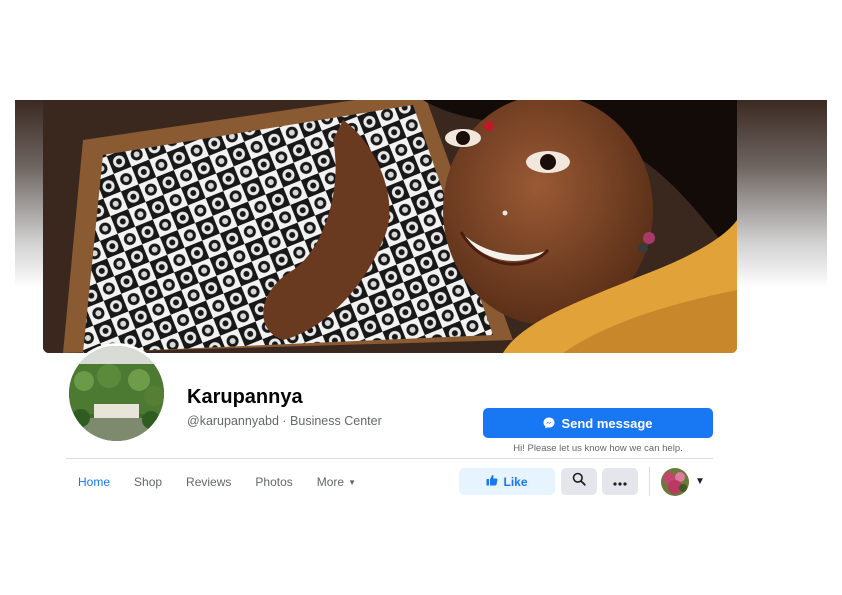 Image resolution: width=842 pixels, height=595 pixels. I want to click on tab-home: Home, so click(94, 482).